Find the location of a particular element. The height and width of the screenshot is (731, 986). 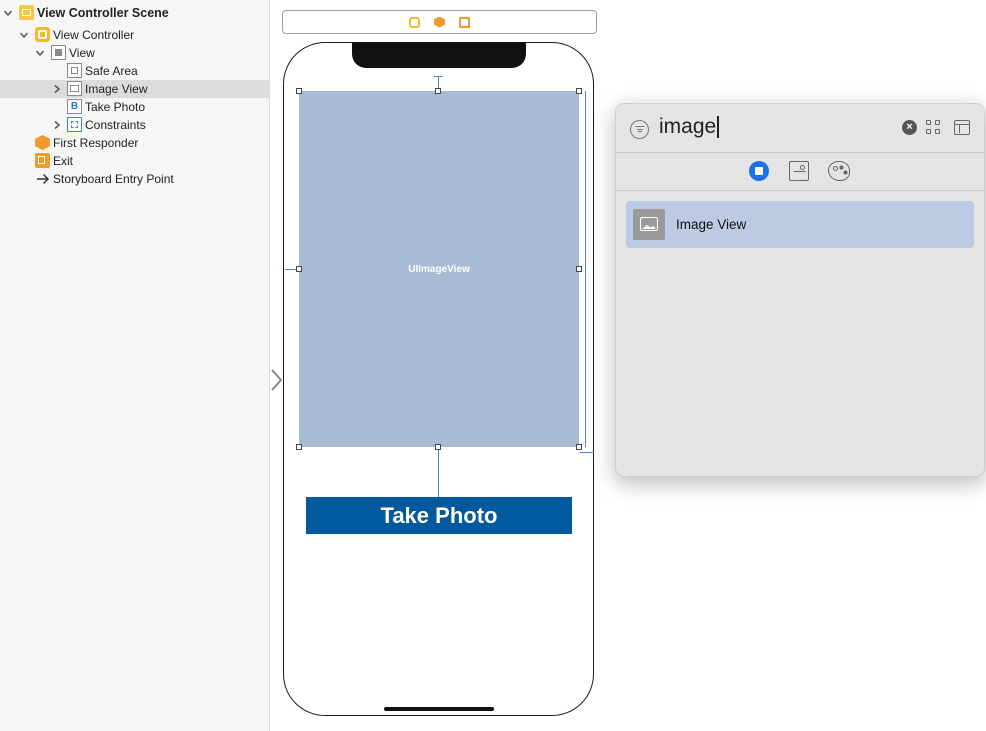

button-icon: B is located at coordinates (74, 106).